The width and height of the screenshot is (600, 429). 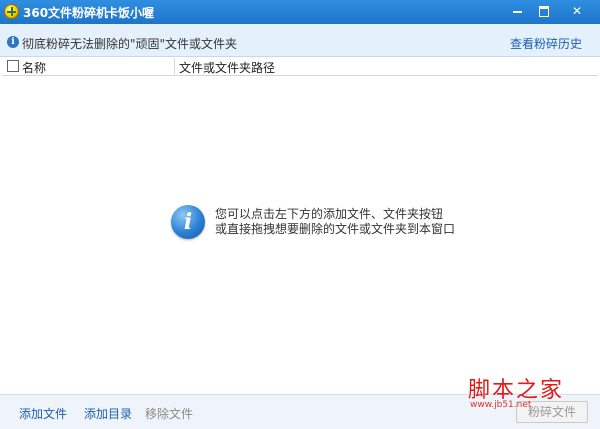 I want to click on title-bar: 360文件粉碎机 卡饭小喔 ✕, so click(x=300, y=12).